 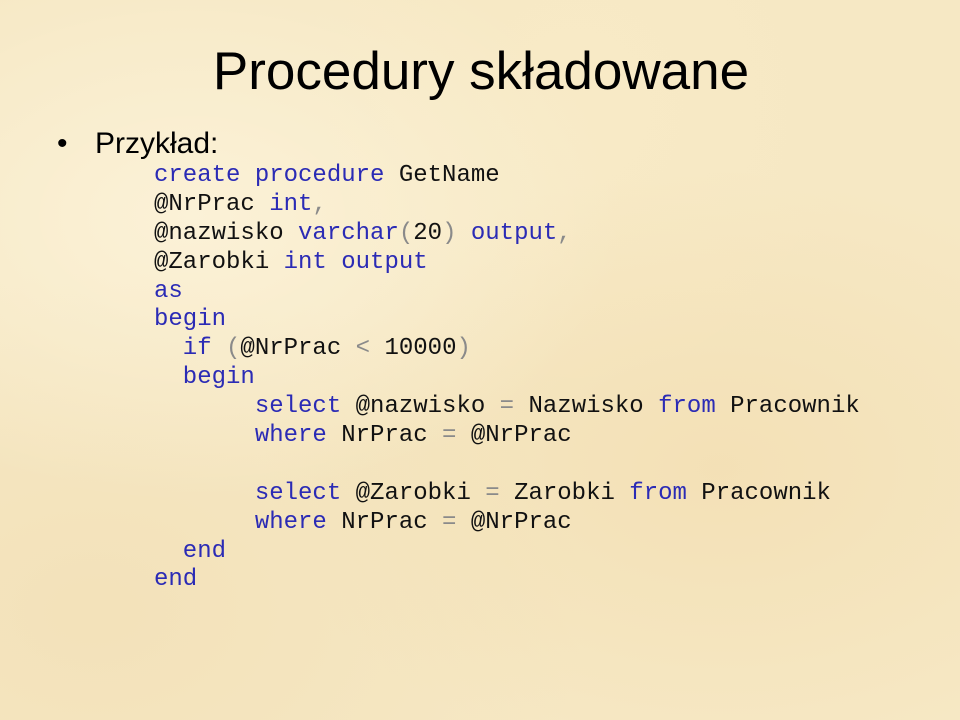 I want to click on code-line: @Zarobki int output, so click(x=507, y=263).